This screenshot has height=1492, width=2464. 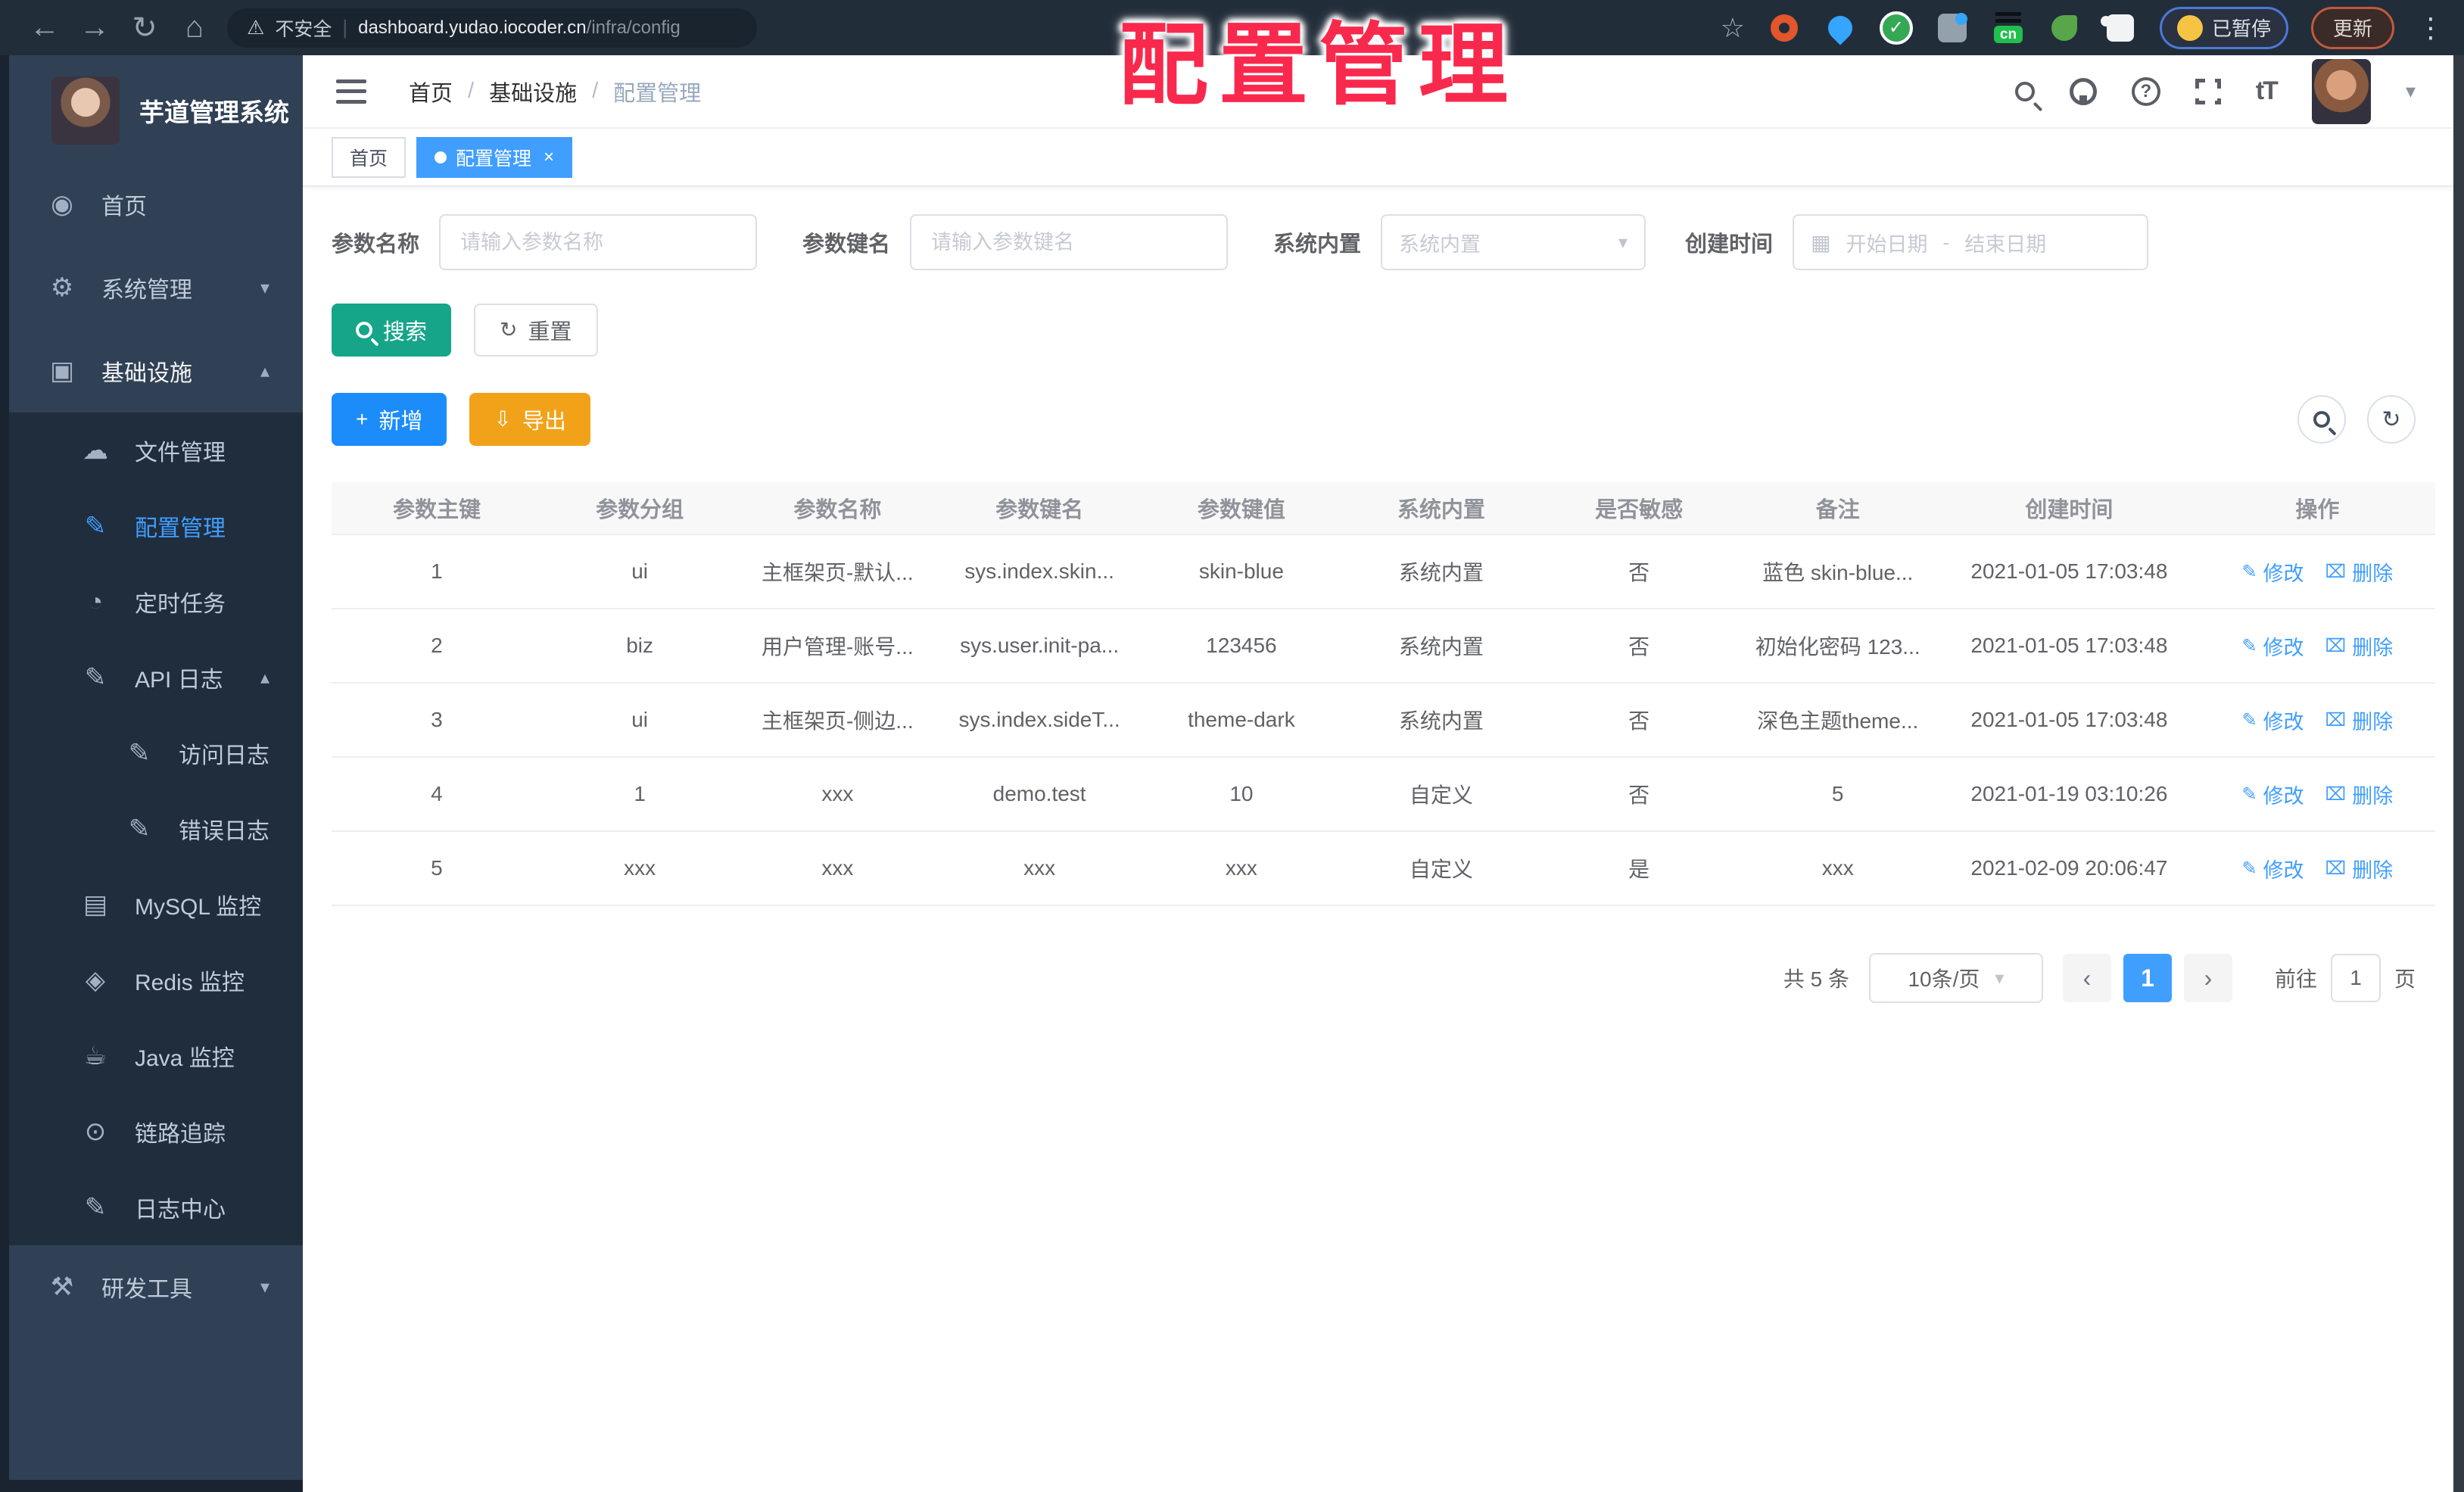 What do you see at coordinates (2352, 27) in the screenshot?
I see `update-button: 更新` at bounding box center [2352, 27].